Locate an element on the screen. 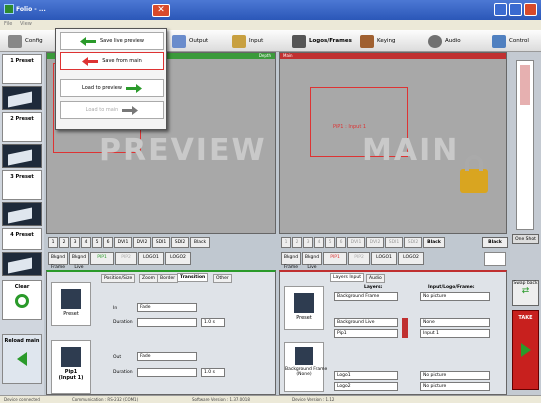  swap-back-button: Swap back ⇄ is located at coordinates (525, 293).